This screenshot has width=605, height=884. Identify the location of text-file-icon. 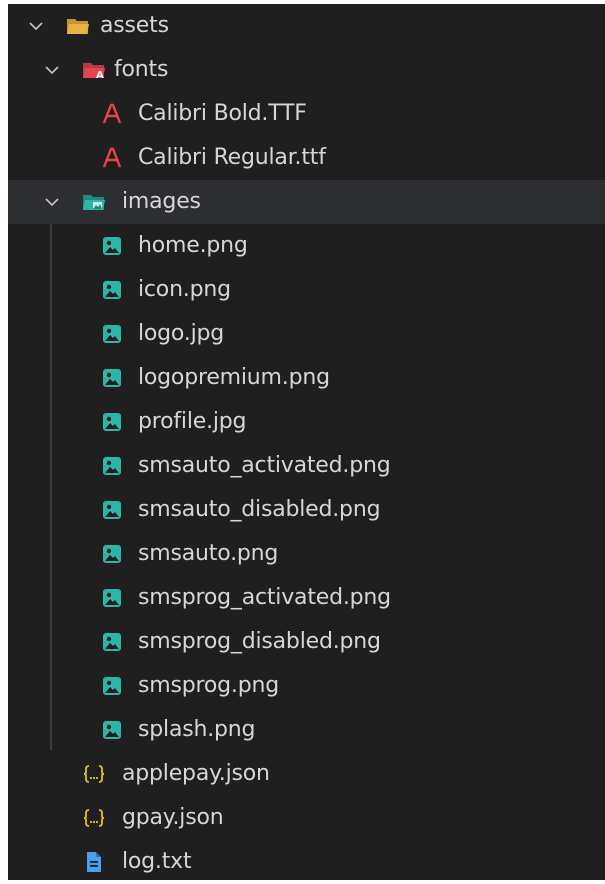
(94, 862).